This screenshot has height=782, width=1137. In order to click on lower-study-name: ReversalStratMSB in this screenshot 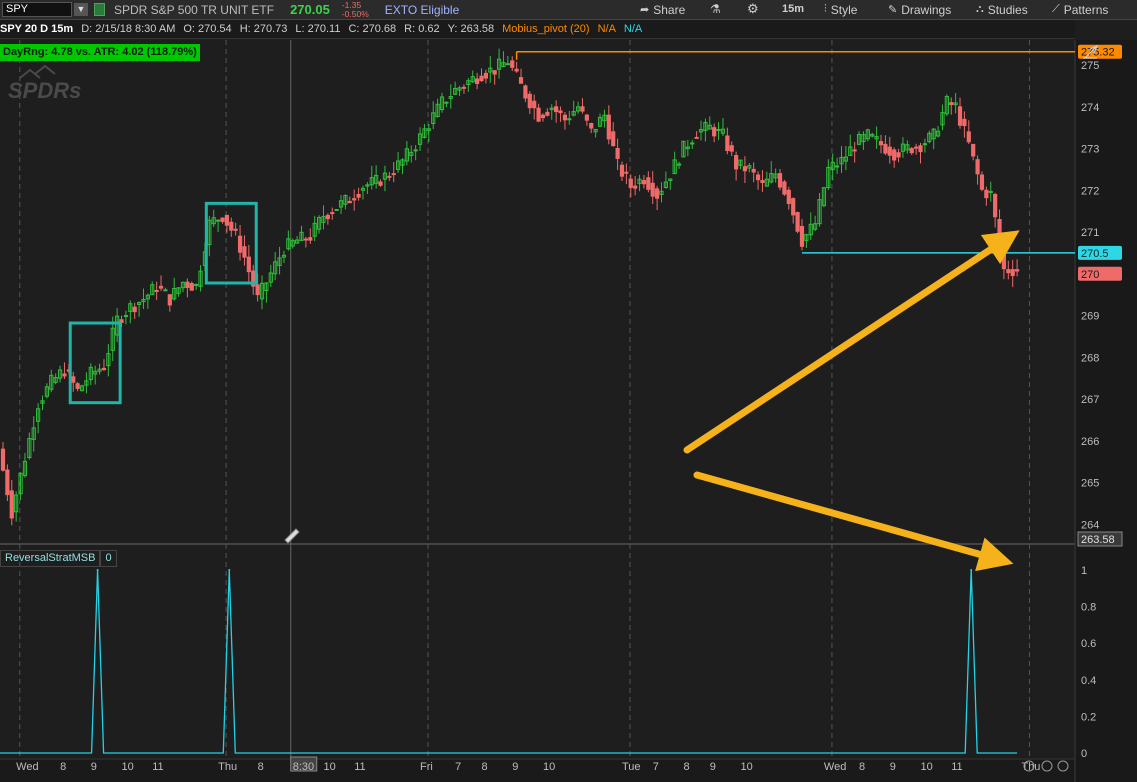, I will do `click(50, 558)`.